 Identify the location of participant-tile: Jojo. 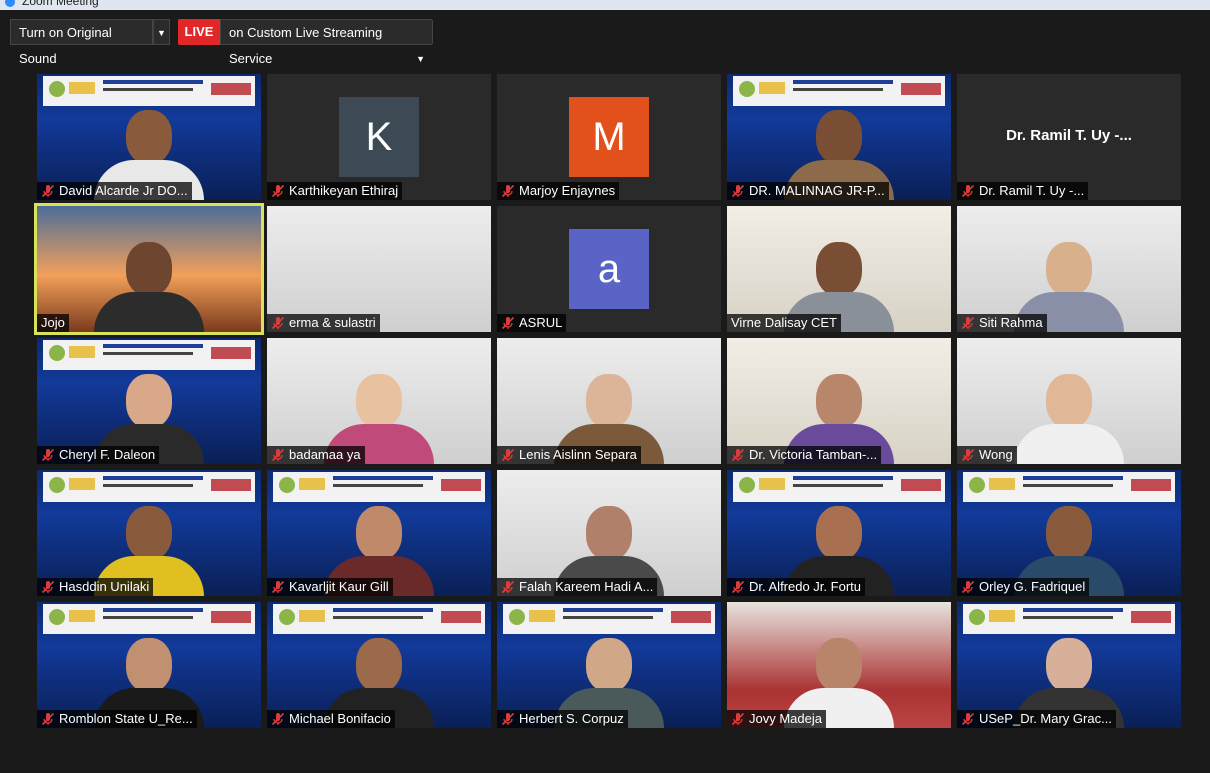
(149, 269).